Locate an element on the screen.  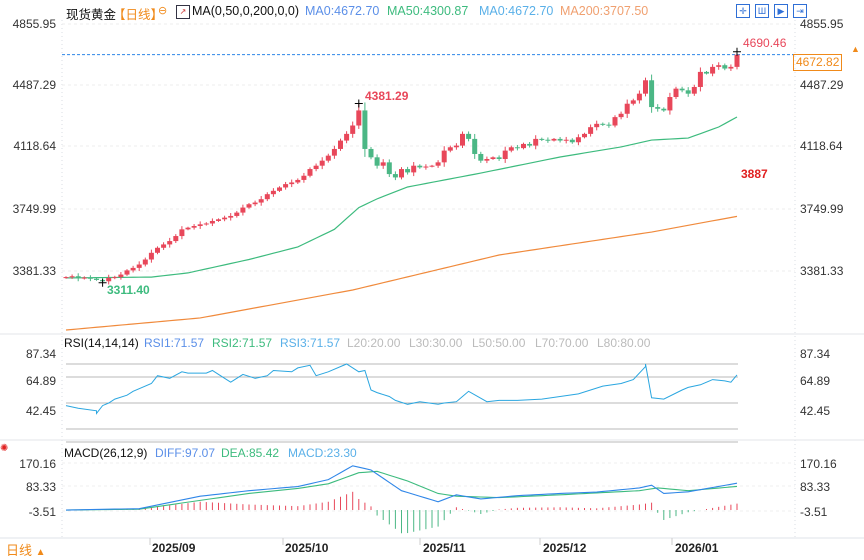
alert-icon: ✺ is located at coordinates (4, 448).